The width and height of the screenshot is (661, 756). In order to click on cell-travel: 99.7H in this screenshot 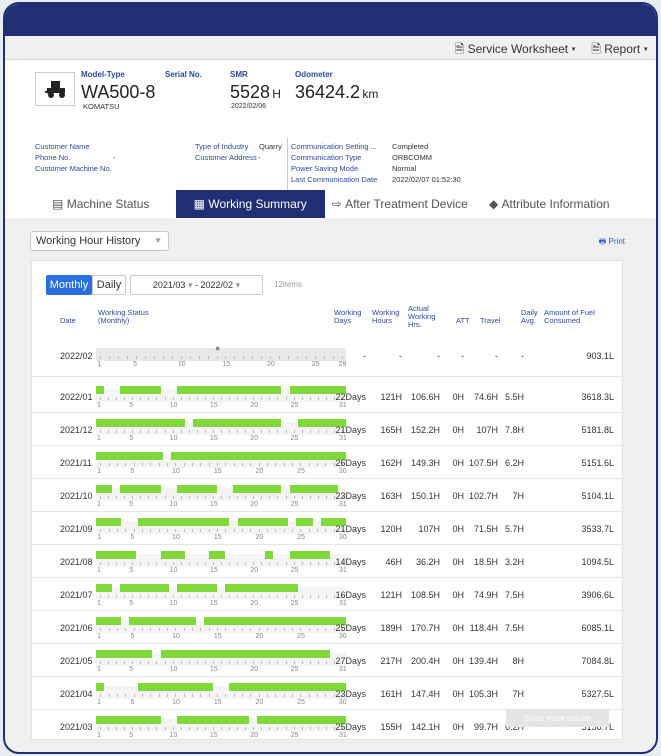, I will do `click(485, 727)`.